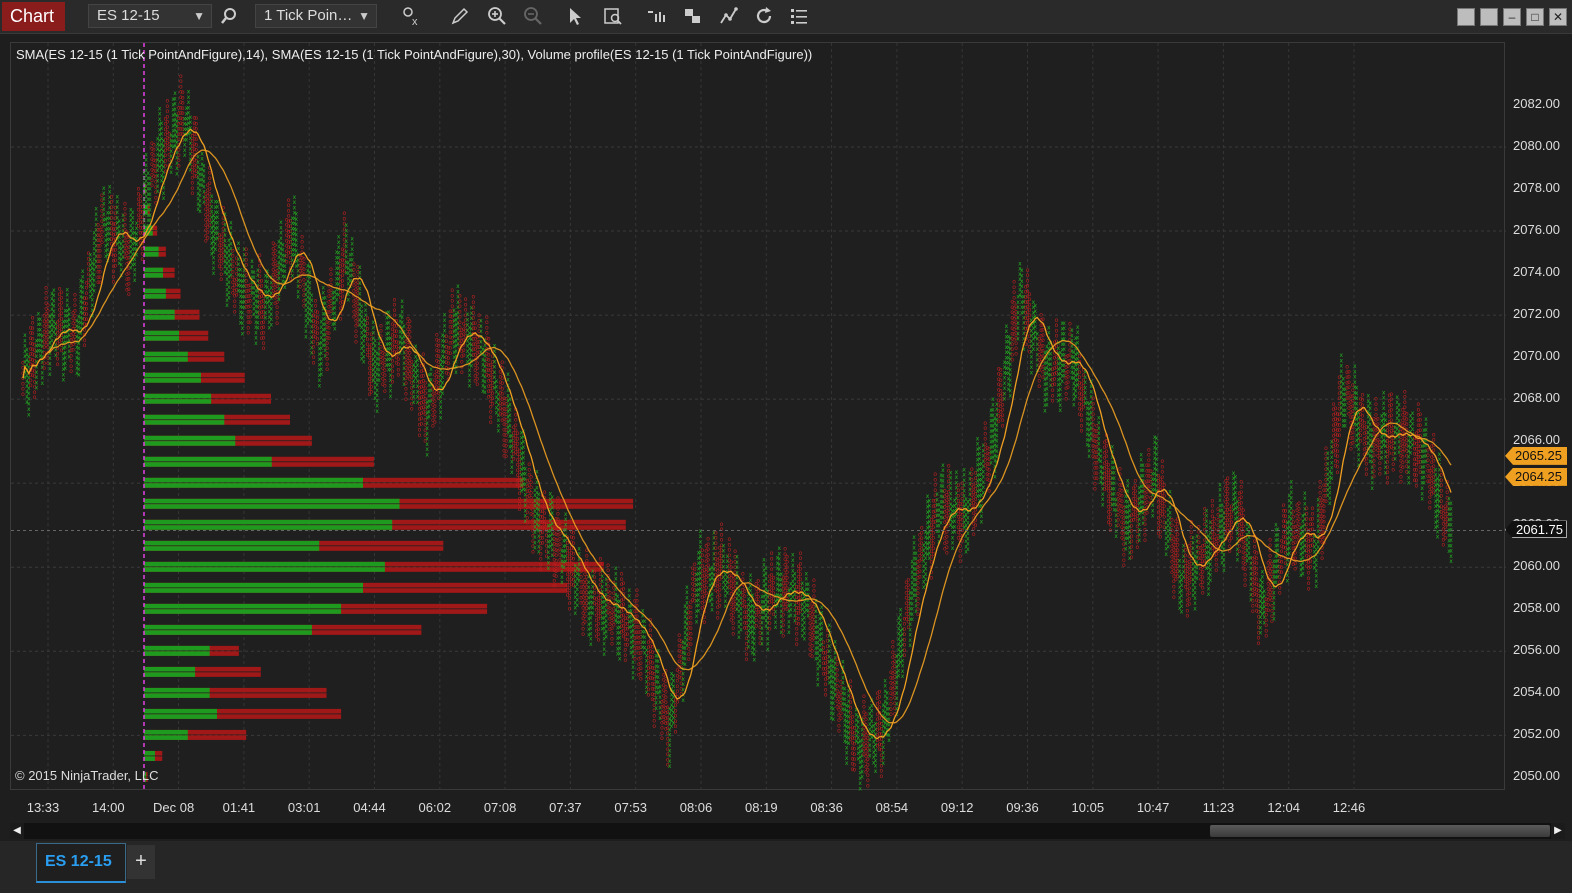  Describe the element at coordinates (575, 16) in the screenshot. I see `pointer-icon` at that location.